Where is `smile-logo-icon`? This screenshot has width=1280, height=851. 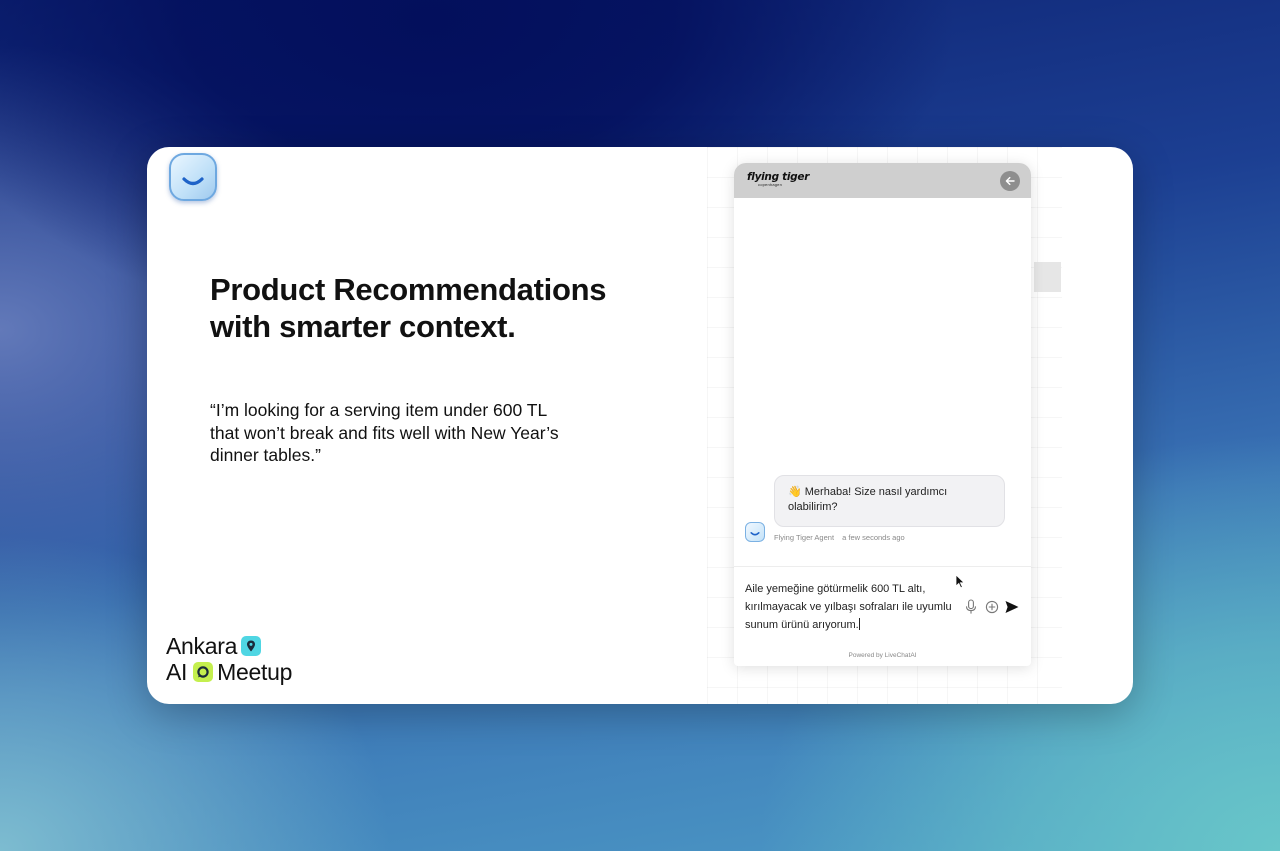
smile-logo-icon is located at coordinates (193, 177).